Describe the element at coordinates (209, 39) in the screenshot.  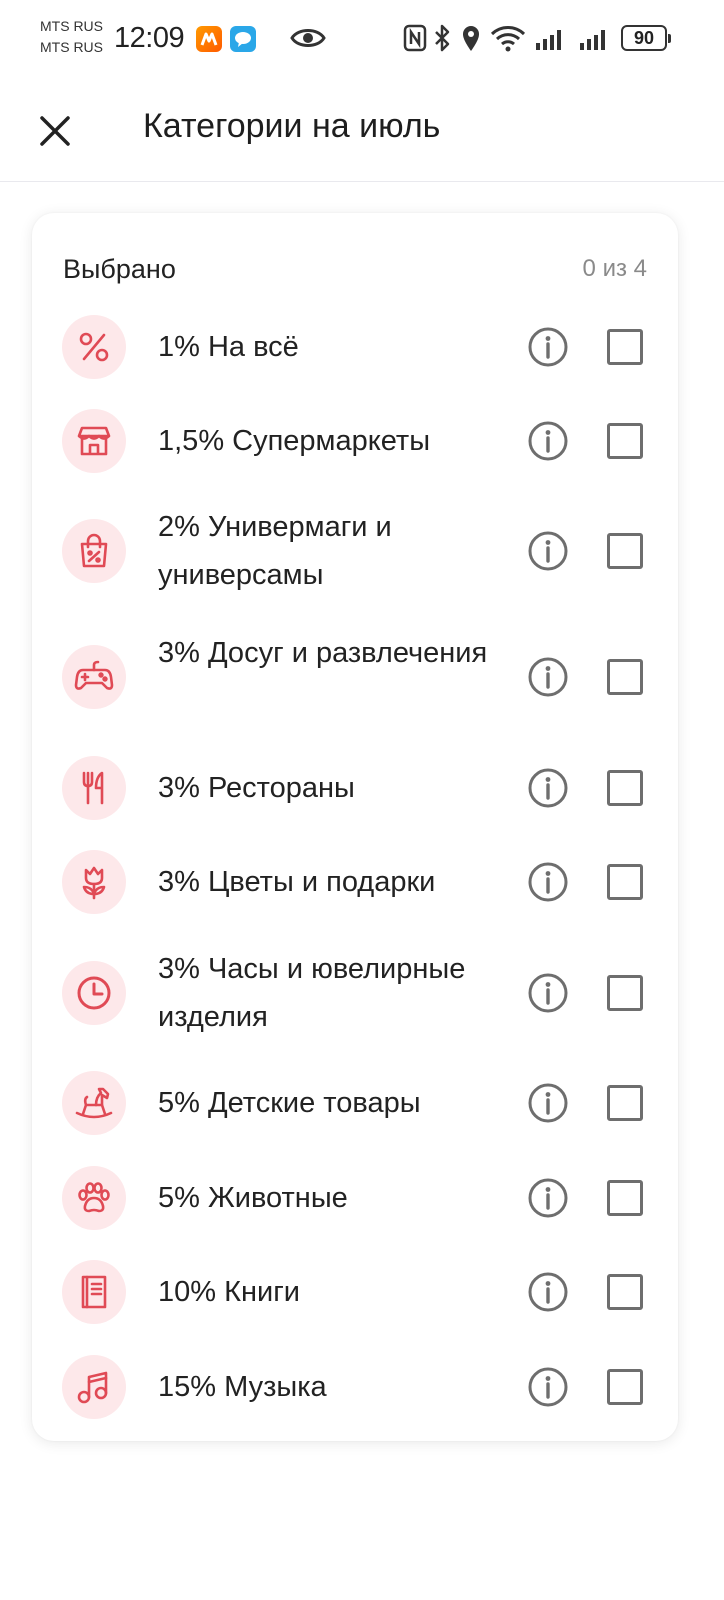
I see `notification-app-icon` at that location.